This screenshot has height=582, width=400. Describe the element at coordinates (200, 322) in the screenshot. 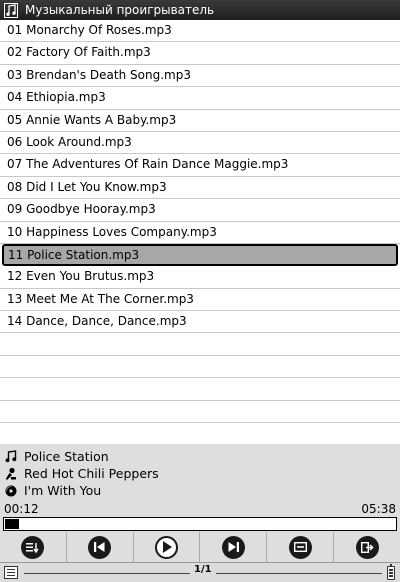

I see `playlist-row: 14 Dance, Dance, Dance.mp3` at that location.